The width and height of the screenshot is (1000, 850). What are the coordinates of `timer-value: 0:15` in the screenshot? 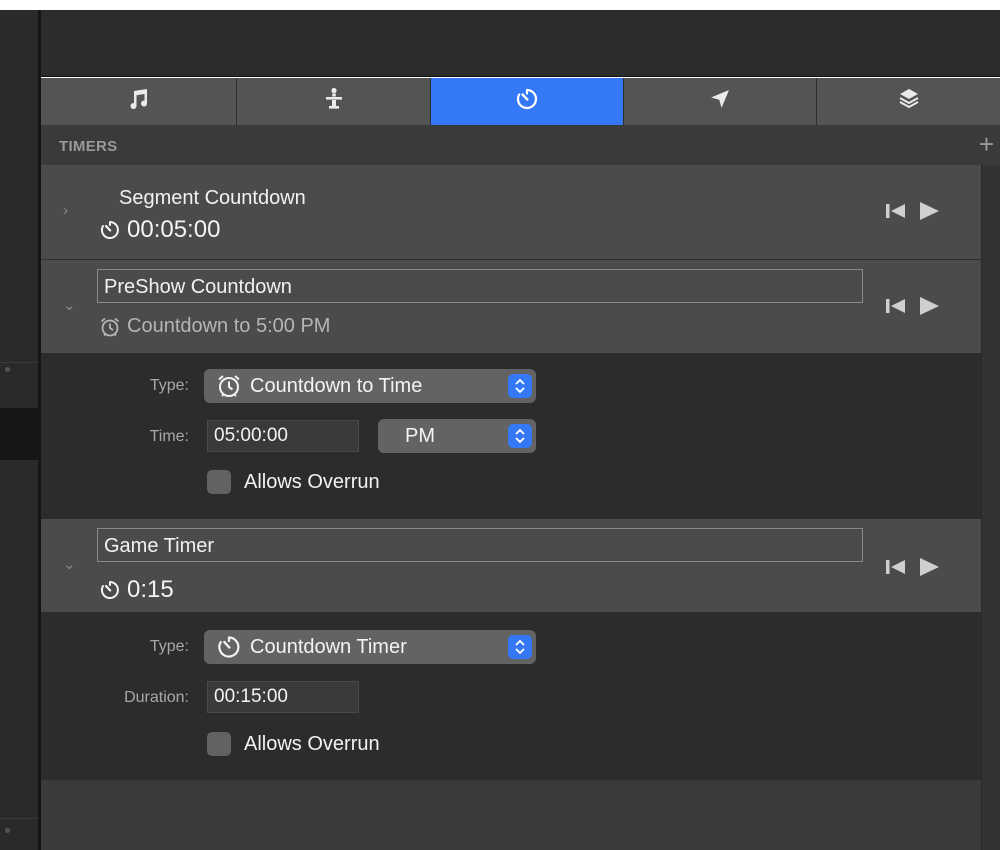 It's located at (150, 589).